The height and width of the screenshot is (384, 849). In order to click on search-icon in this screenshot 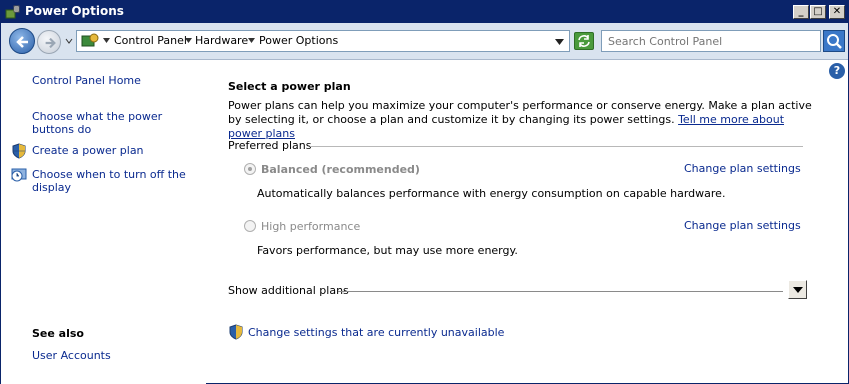, I will do `click(834, 41)`.